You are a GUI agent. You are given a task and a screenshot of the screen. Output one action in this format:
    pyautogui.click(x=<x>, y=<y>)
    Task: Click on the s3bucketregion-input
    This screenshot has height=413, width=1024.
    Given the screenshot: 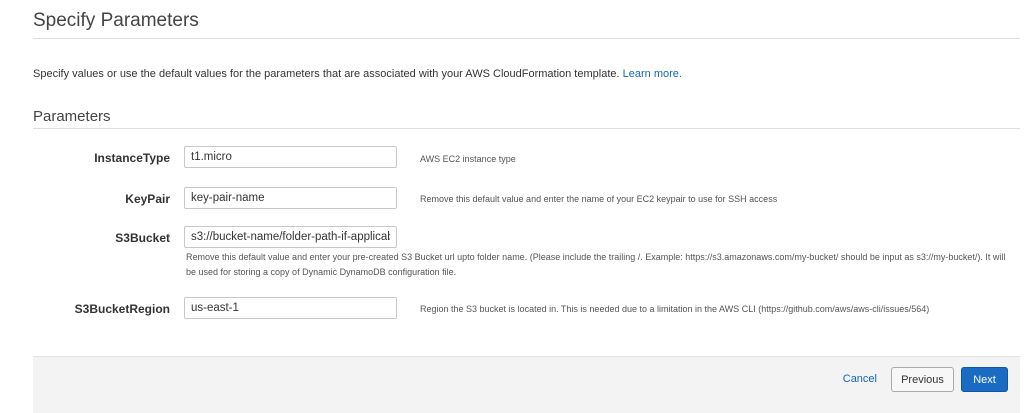 What is the action you would take?
    pyautogui.click(x=290, y=308)
    